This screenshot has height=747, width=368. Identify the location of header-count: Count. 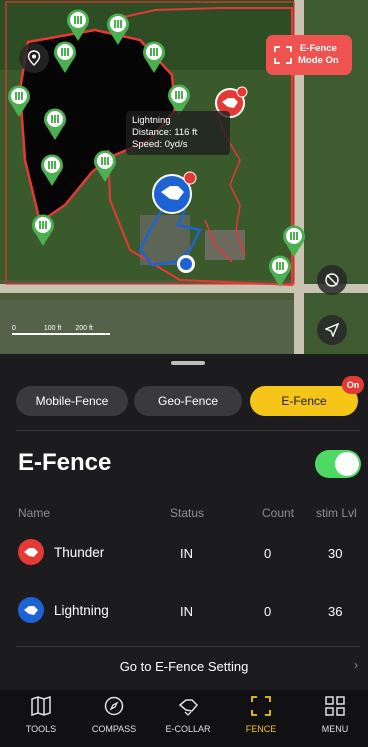
(278, 513).